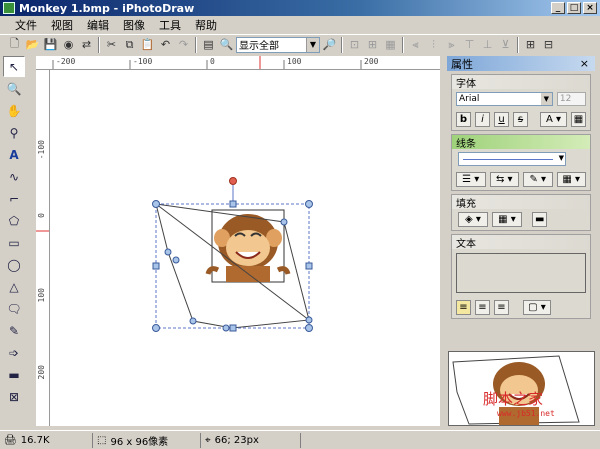 The image size is (600, 449). What do you see at coordinates (208, 44) in the screenshot?
I see `page-setup-icon: ▤` at bounding box center [208, 44].